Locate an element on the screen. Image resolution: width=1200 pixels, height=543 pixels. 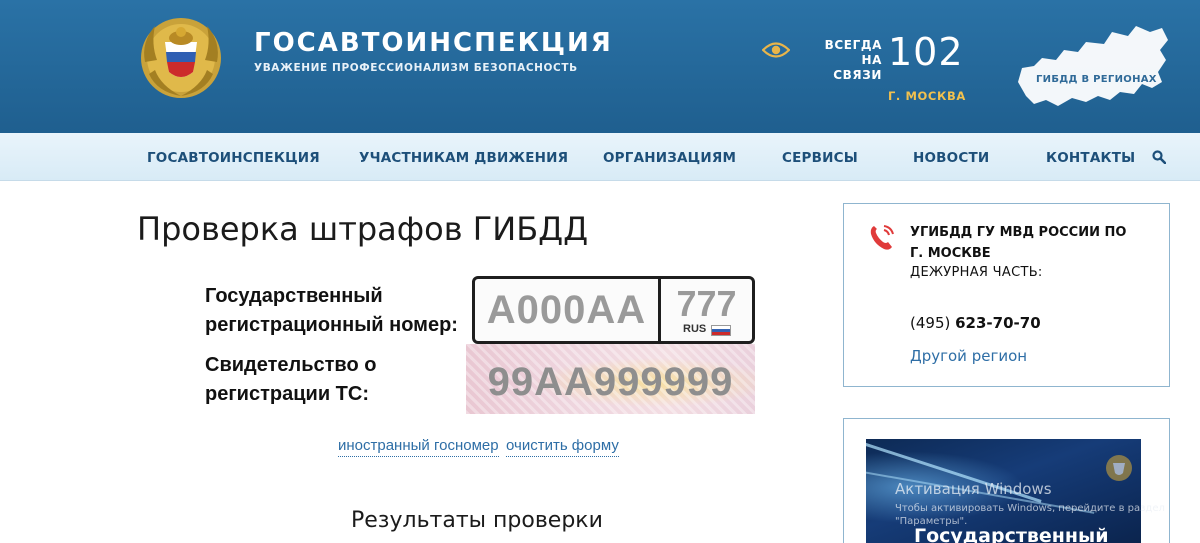
certificate-label: Свидетельство о регистрации ТС: is located at coordinates (291, 379).